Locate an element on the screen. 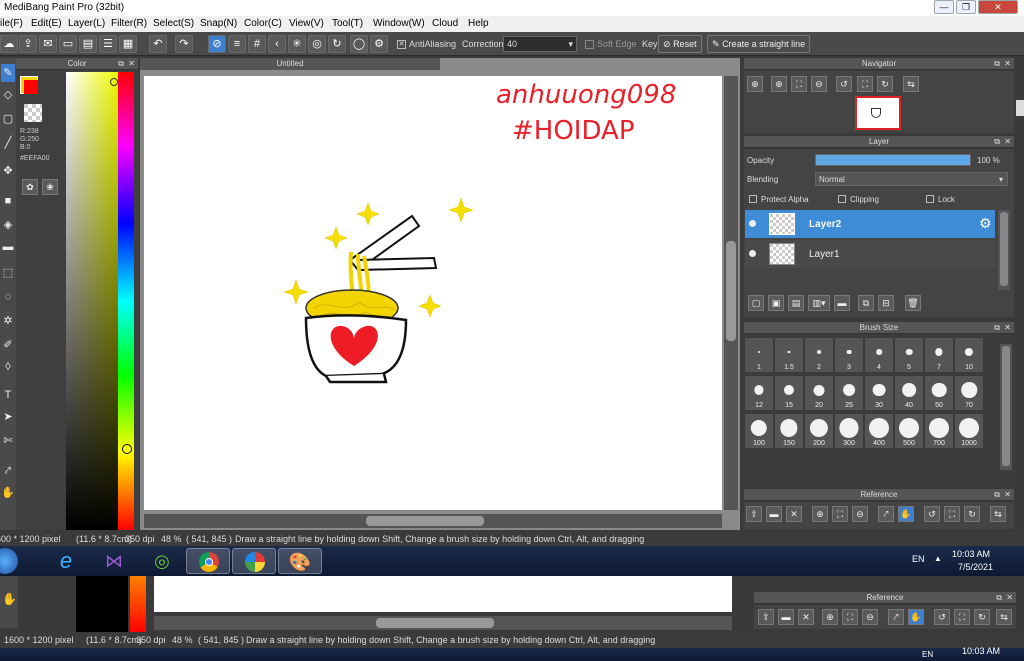  divide-tool-icon: ✄ is located at coordinates (8, 441).